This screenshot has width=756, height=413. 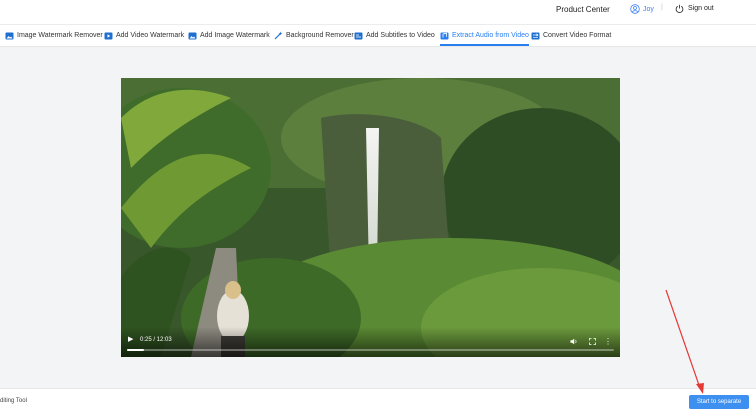 What do you see at coordinates (370, 350) in the screenshot?
I see `video-progress-bar` at bounding box center [370, 350].